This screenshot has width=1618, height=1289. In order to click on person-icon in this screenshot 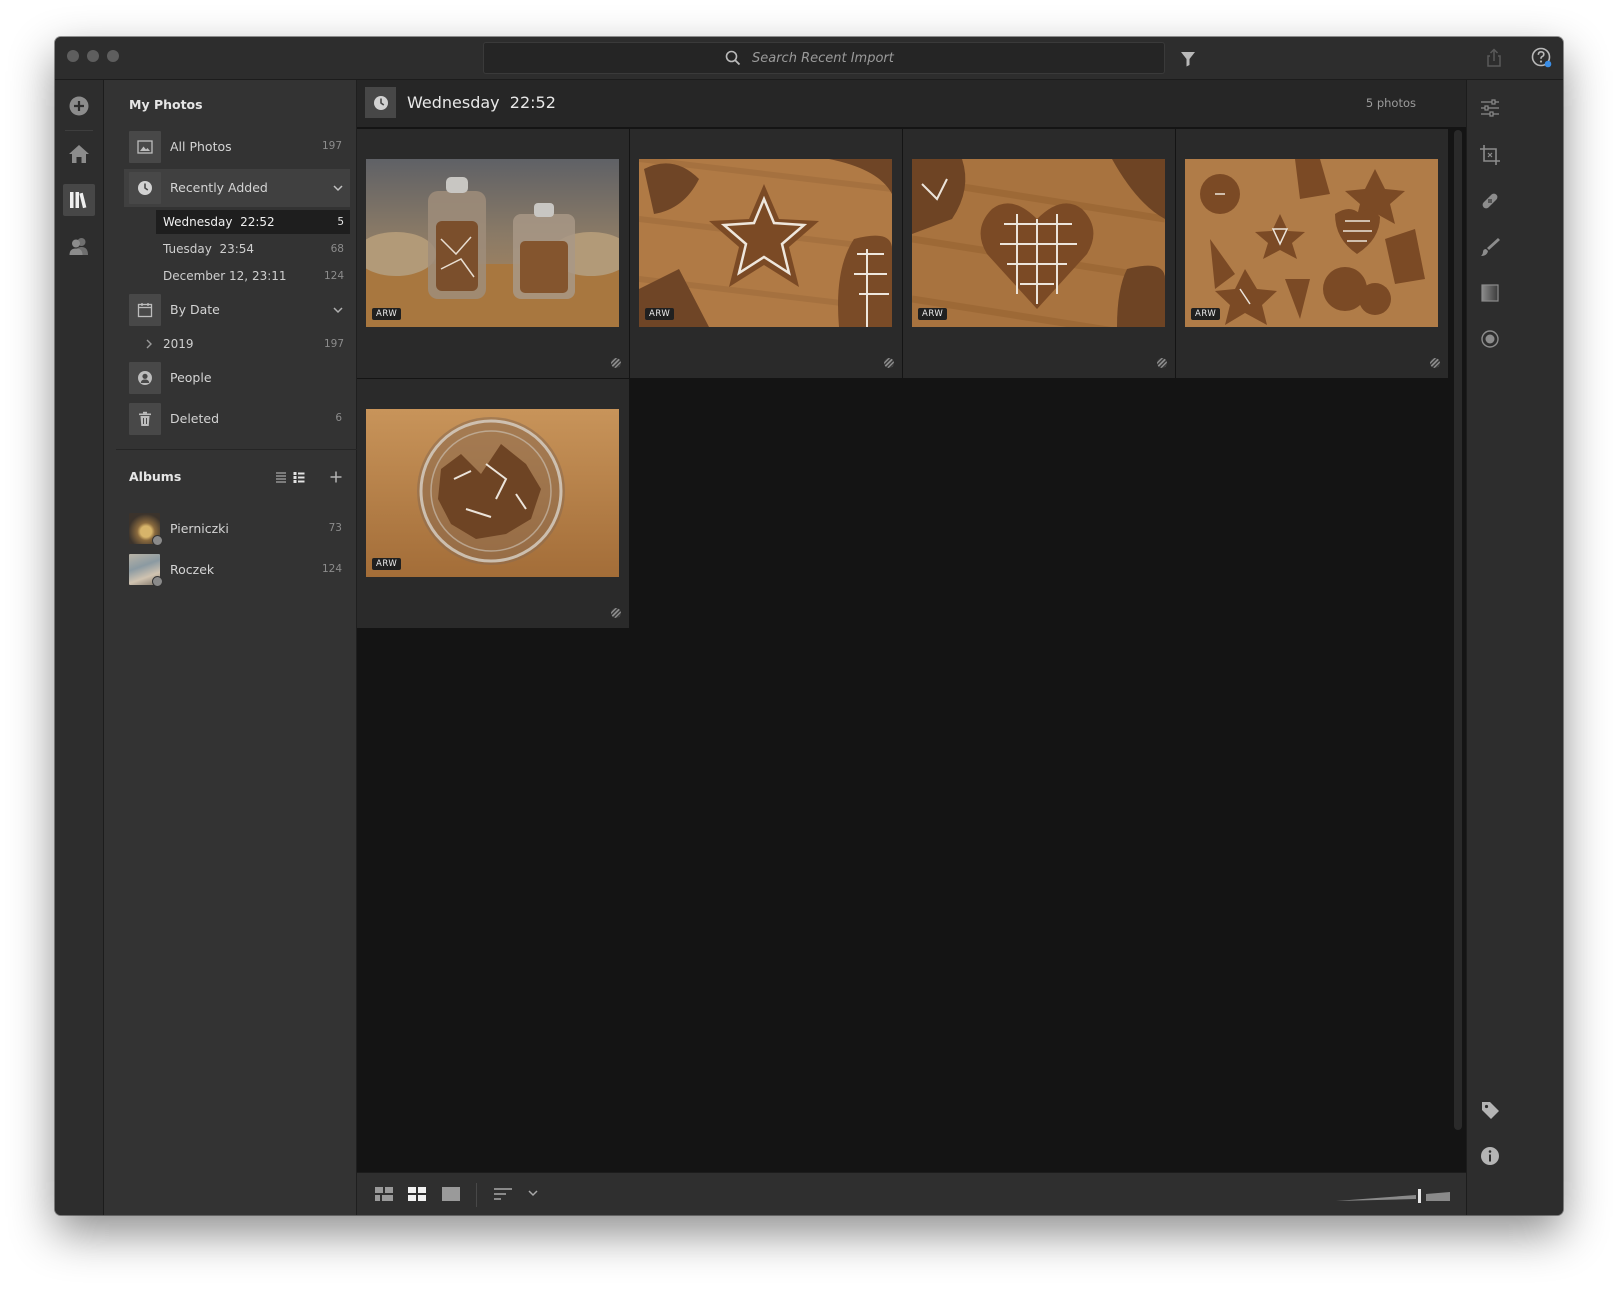, I will do `click(145, 378)`.